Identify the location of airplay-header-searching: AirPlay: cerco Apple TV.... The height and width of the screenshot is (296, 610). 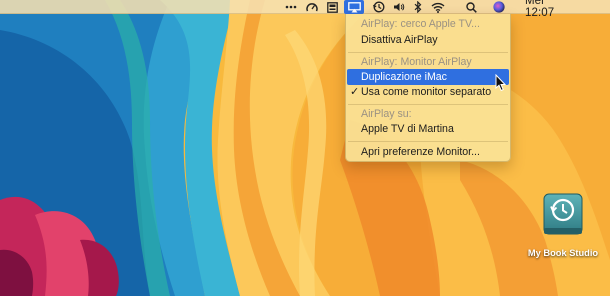
(420, 24).